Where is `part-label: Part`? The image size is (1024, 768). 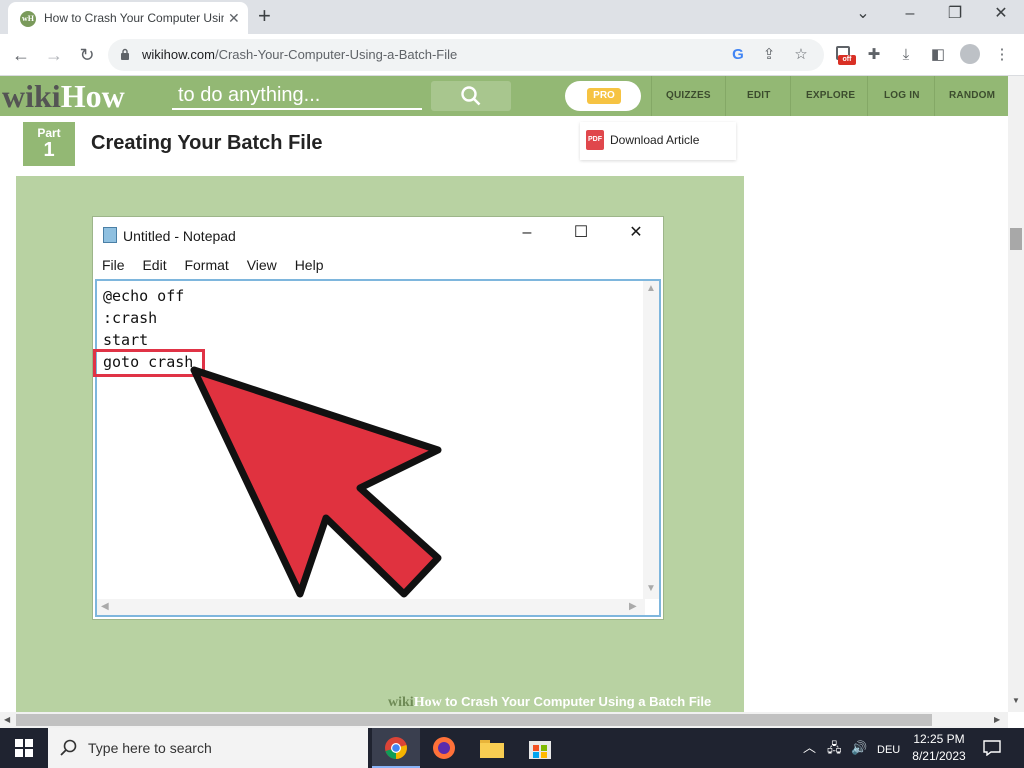 part-label: Part is located at coordinates (49, 133).